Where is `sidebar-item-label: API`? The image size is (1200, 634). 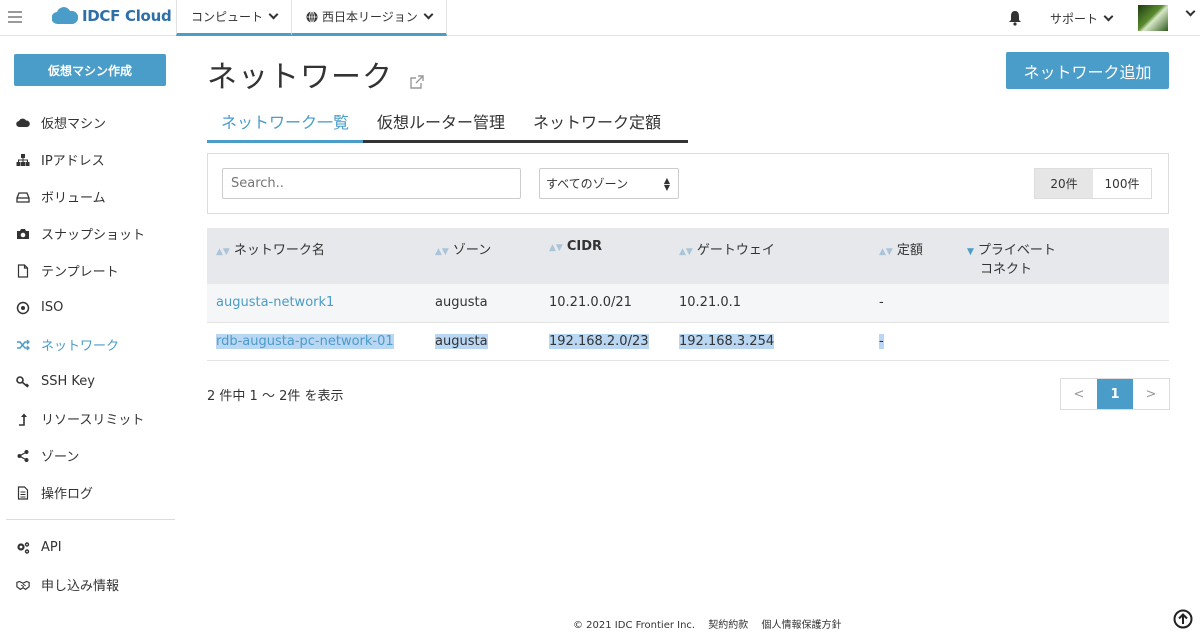 sidebar-item-label: API is located at coordinates (51, 547).